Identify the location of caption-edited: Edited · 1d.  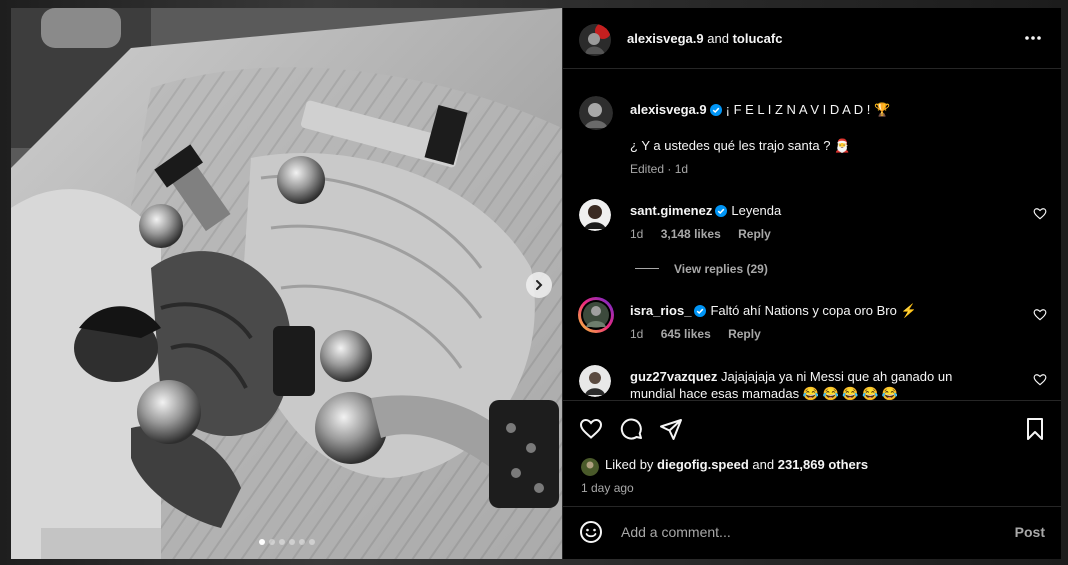
(659, 169).